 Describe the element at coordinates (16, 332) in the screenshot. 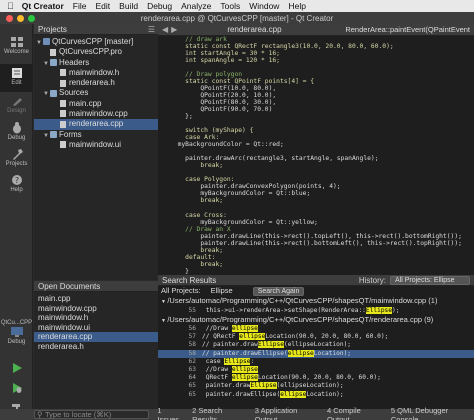

I see `kit-selector: QtCu...CPP Debug` at that location.